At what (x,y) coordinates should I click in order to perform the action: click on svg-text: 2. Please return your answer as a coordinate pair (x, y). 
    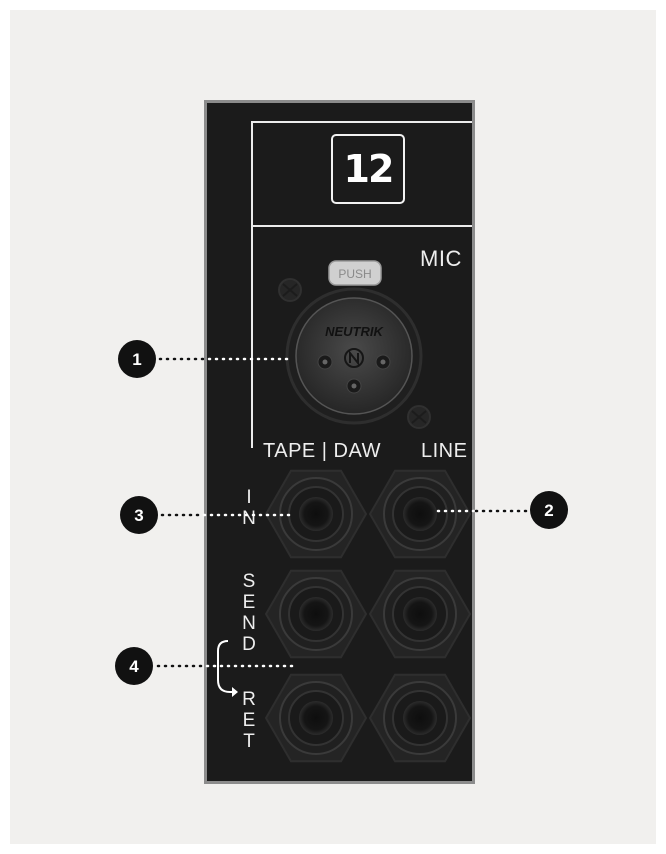
    Looking at the image, I should click on (548, 510).